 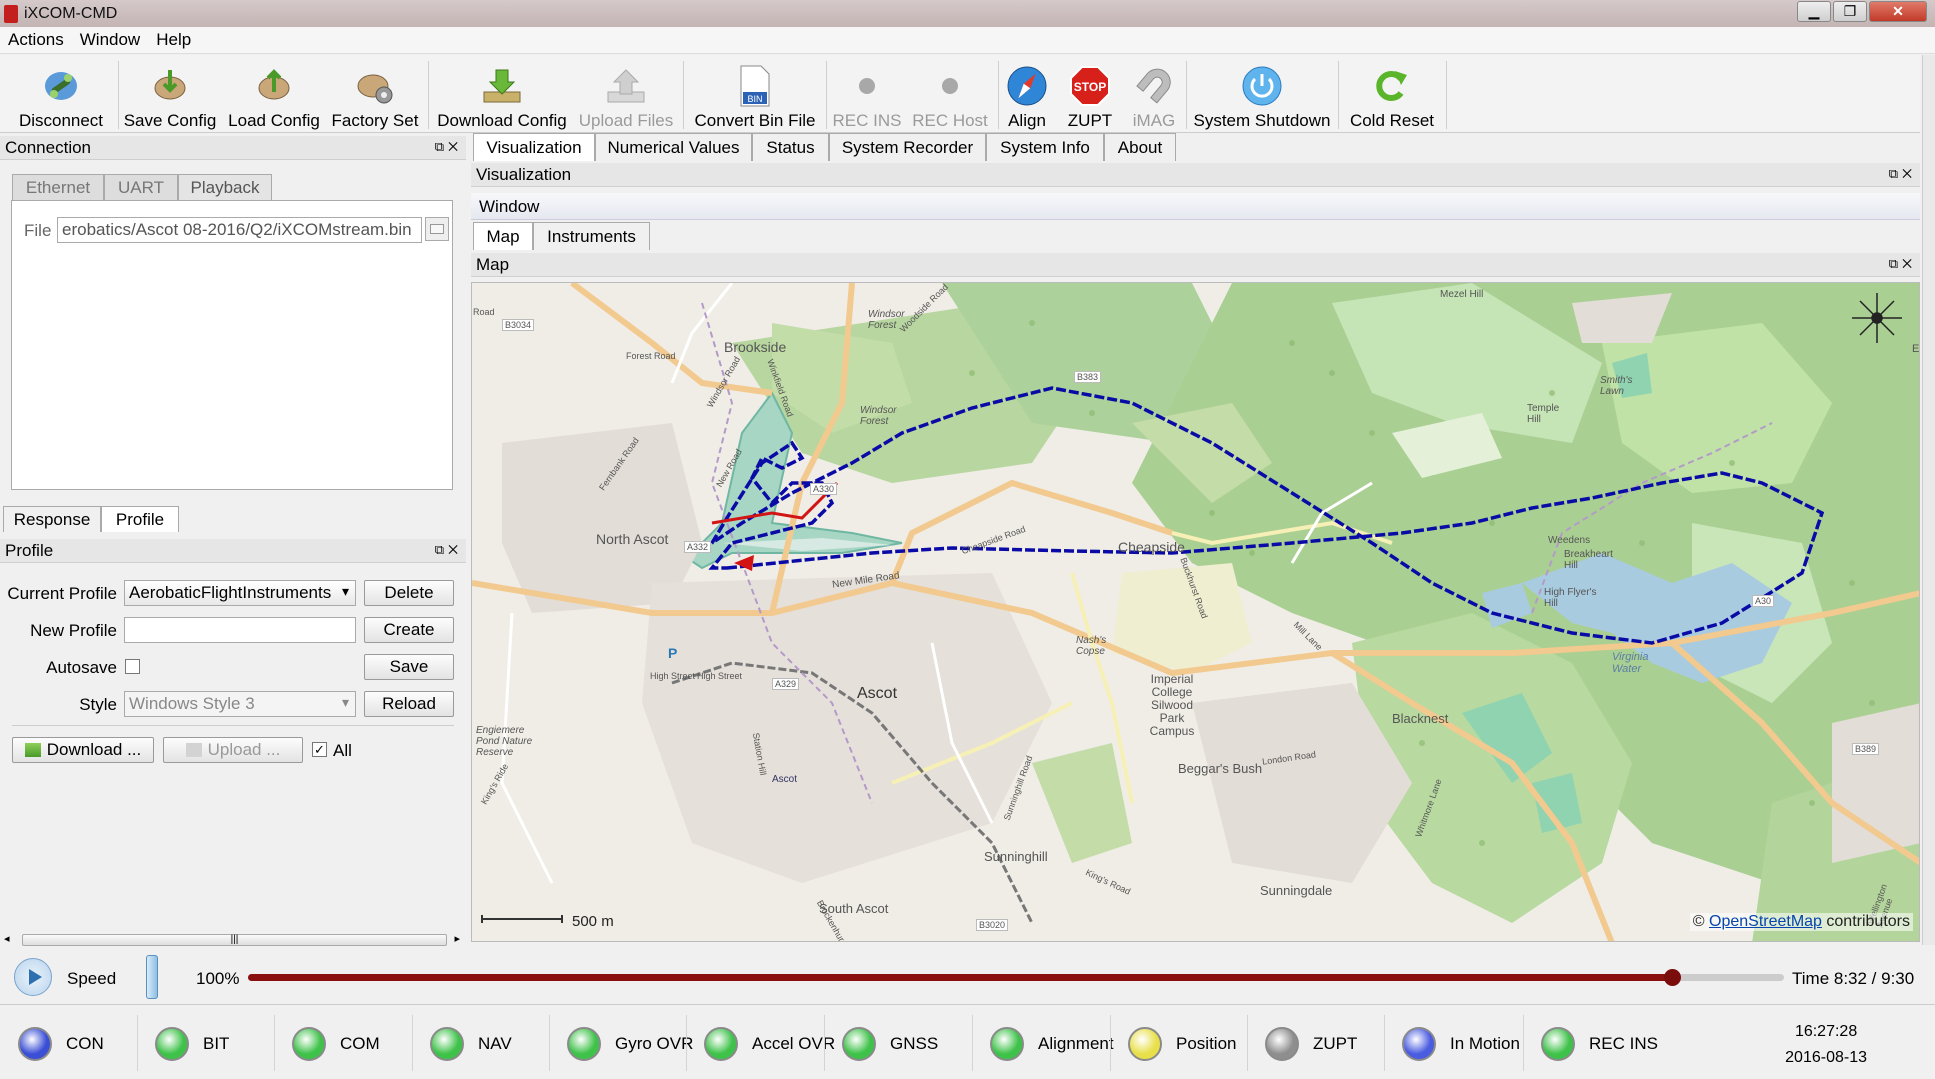 What do you see at coordinates (342, 750) in the screenshot?
I see `all-label: All` at bounding box center [342, 750].